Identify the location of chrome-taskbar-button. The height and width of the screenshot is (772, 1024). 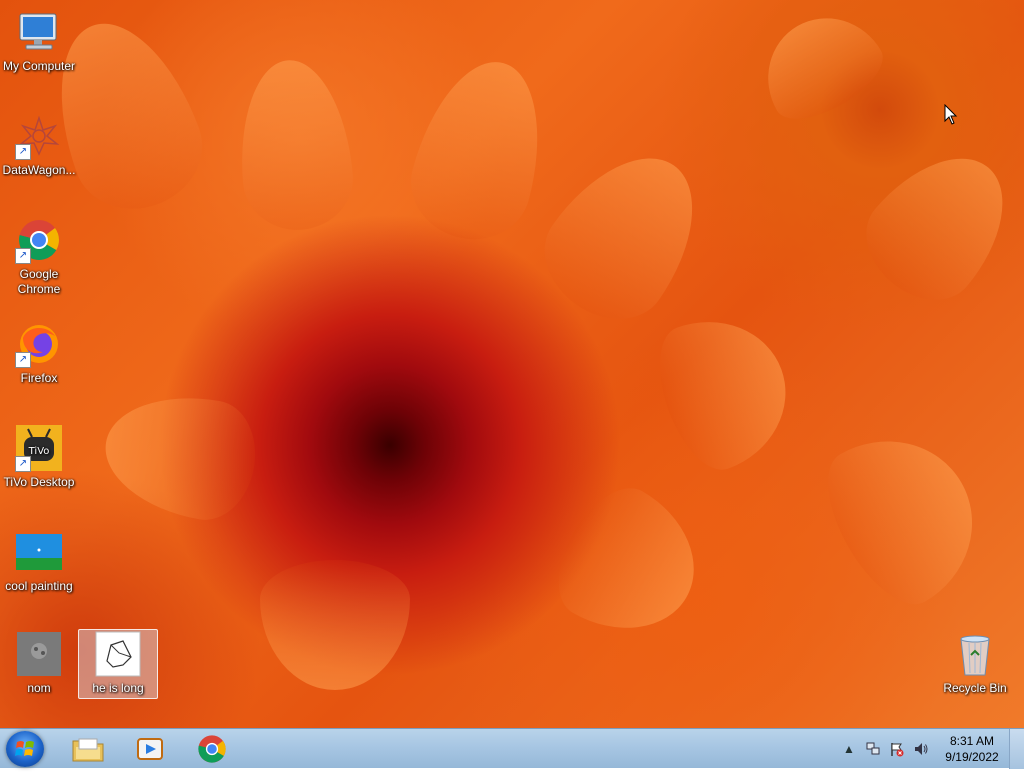
(212, 749).